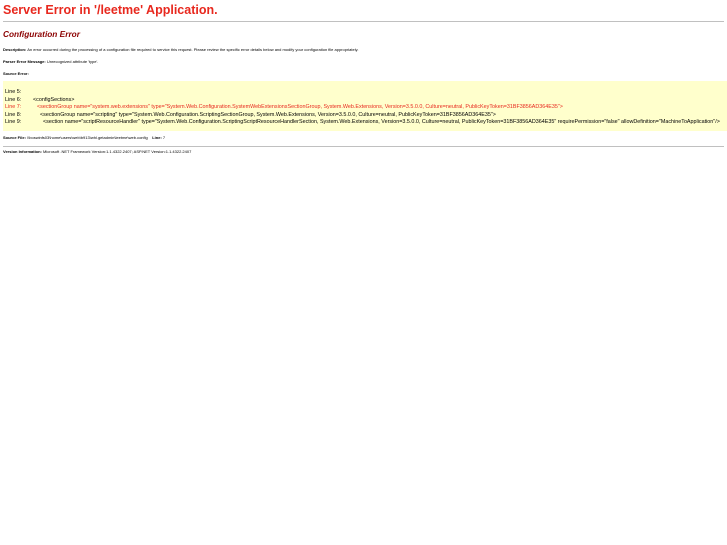 The image size is (727, 545). I want to click on source-line-label: Line:, so click(157, 137).